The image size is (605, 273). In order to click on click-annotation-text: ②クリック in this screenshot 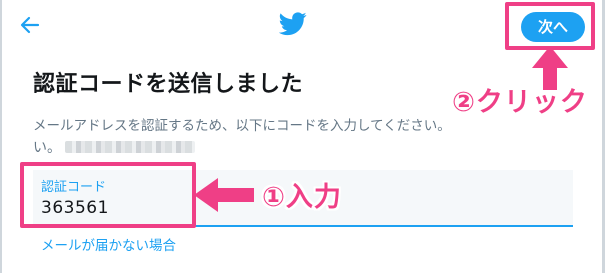, I will do `click(520, 102)`.